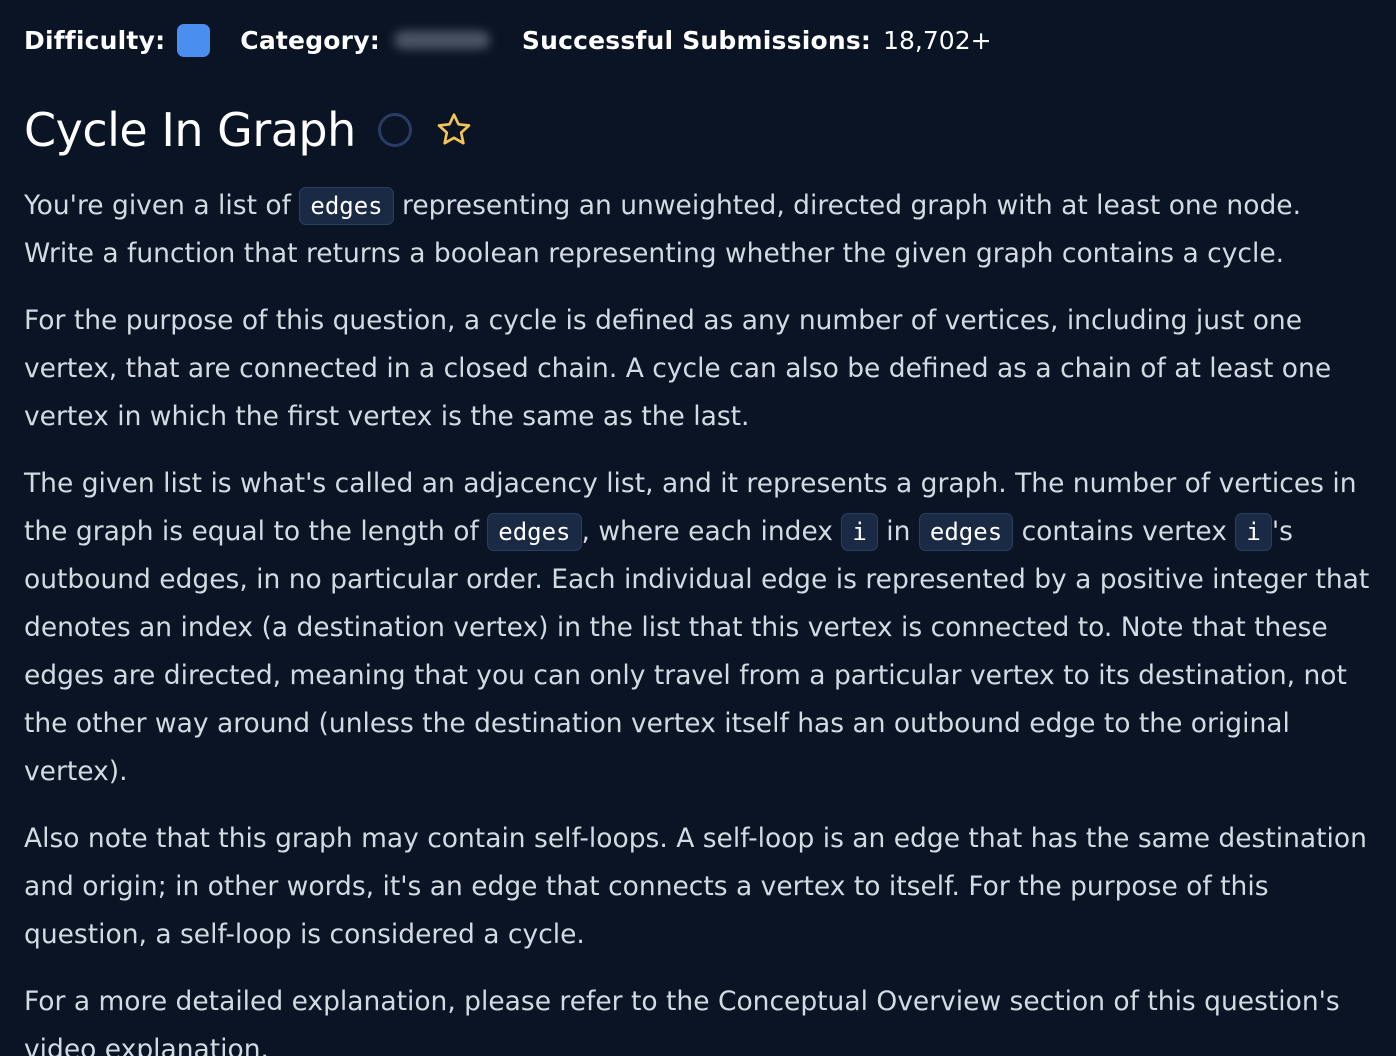  I want to click on difficulty-label: Difficulty:, so click(95, 40).